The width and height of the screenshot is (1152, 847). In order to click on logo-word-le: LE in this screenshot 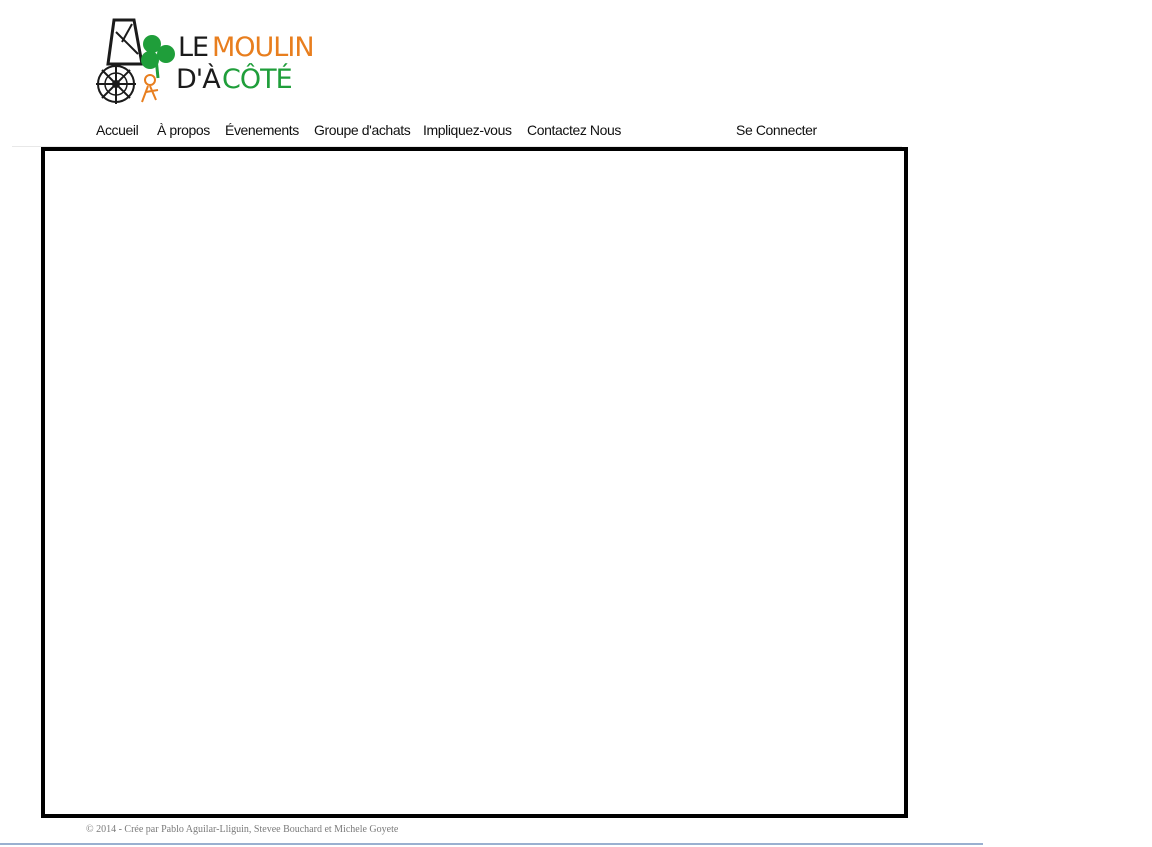, I will do `click(193, 47)`.